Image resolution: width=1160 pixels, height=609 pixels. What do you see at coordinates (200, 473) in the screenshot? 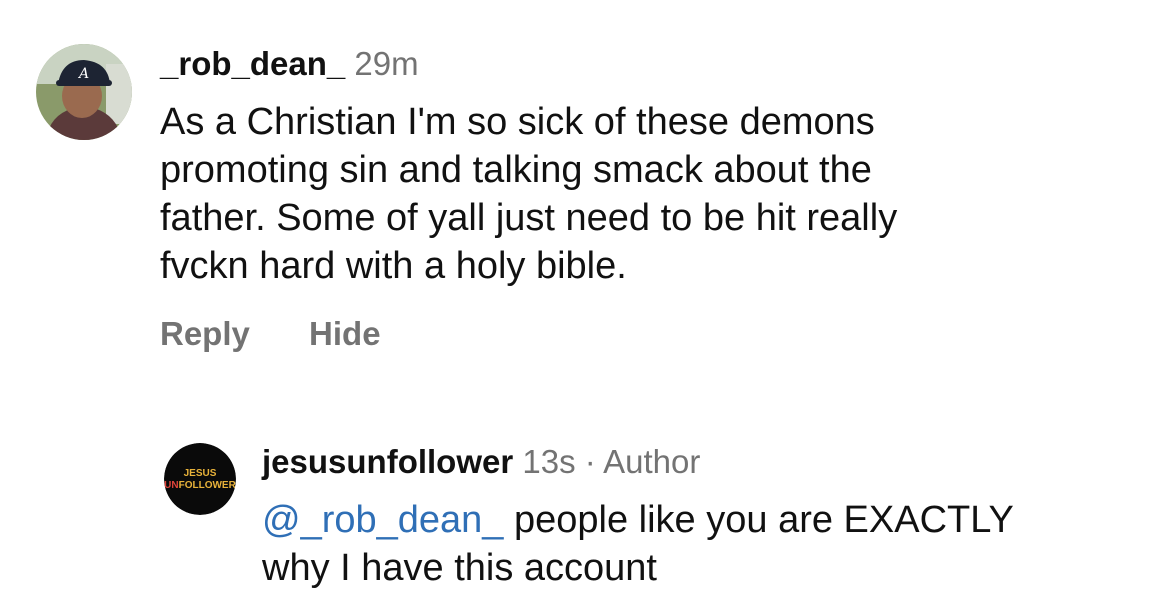
I see `logo-text-jesus: JESUS` at bounding box center [200, 473].